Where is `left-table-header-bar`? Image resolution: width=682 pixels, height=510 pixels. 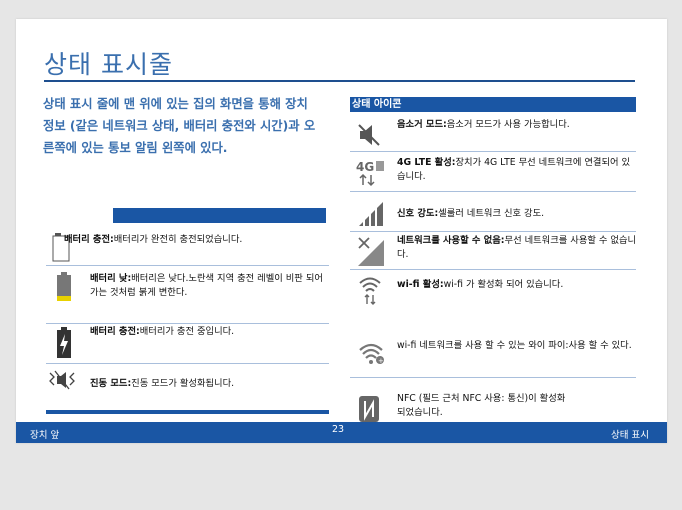
left-table-header-bar is located at coordinates (219, 215).